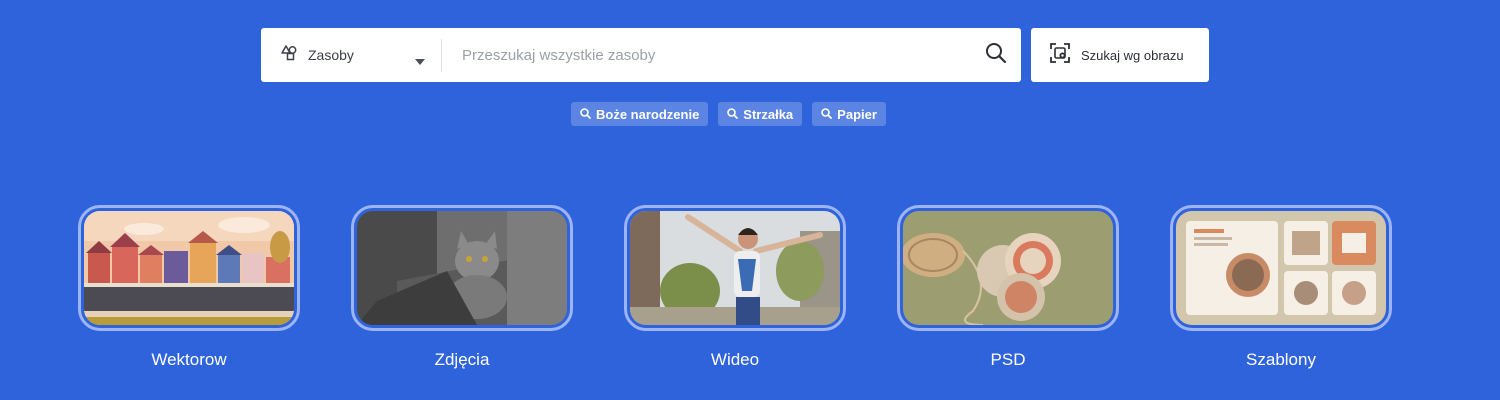  I want to click on tag-boze-narodzenie: Boże narodzenie, so click(640, 114).